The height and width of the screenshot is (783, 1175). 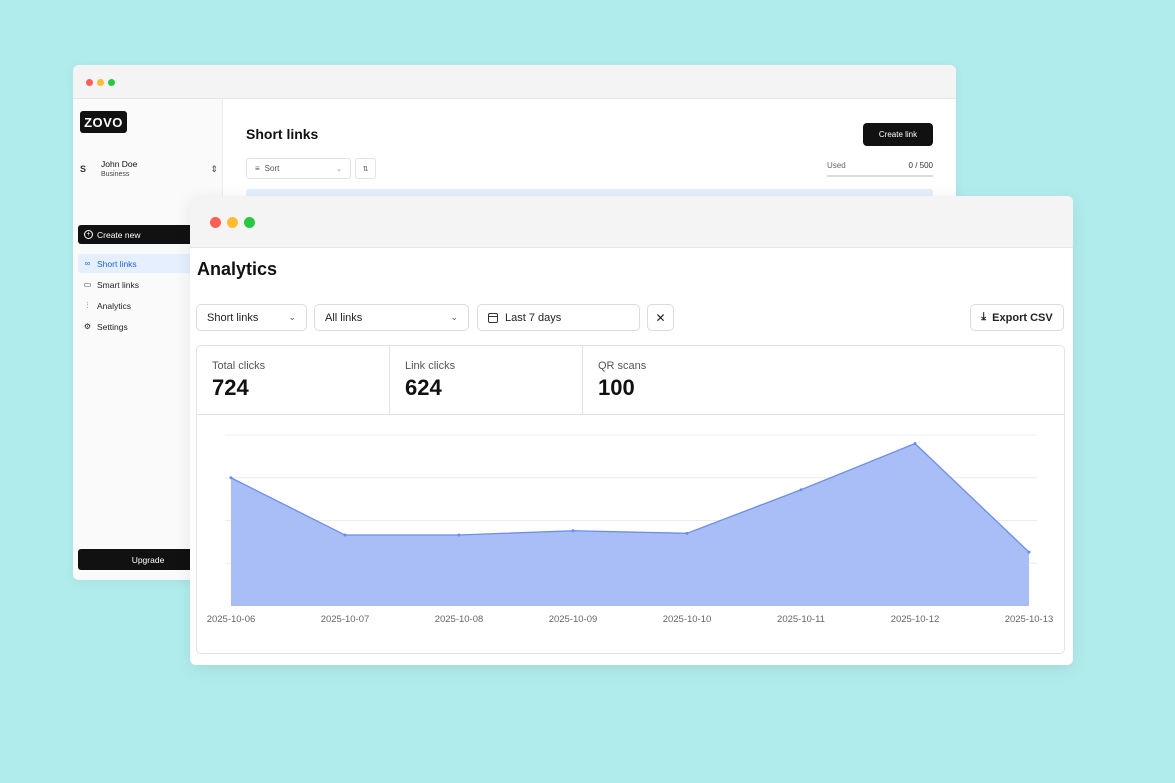 I want to click on filter-lines-icon: ≡, so click(x=257, y=168).